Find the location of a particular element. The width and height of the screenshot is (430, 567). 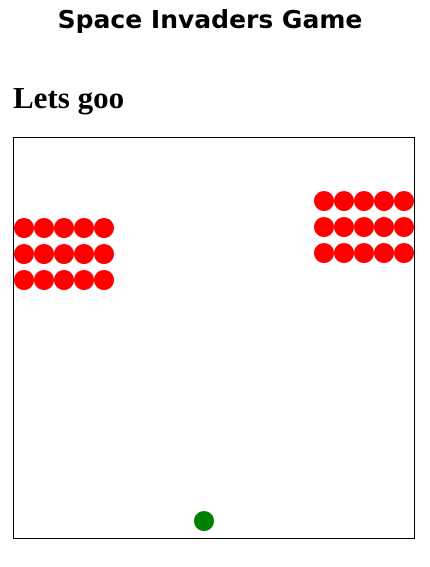

alien-group-right is located at coordinates (364, 227).